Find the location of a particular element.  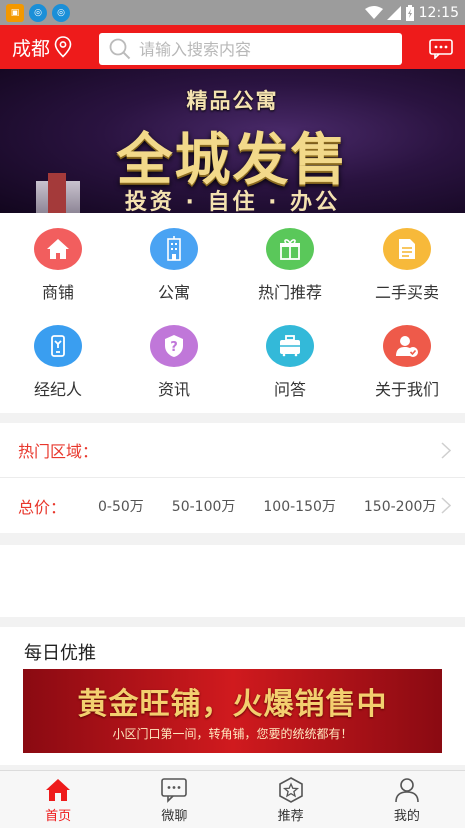

person-icon is located at coordinates (407, 790).